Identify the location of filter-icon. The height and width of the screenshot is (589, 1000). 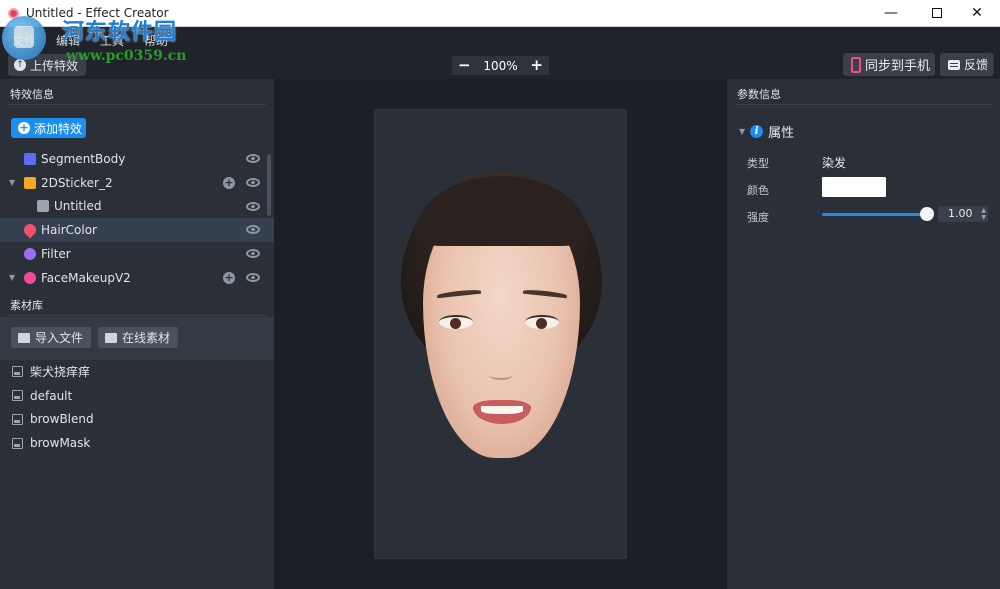
(30, 254).